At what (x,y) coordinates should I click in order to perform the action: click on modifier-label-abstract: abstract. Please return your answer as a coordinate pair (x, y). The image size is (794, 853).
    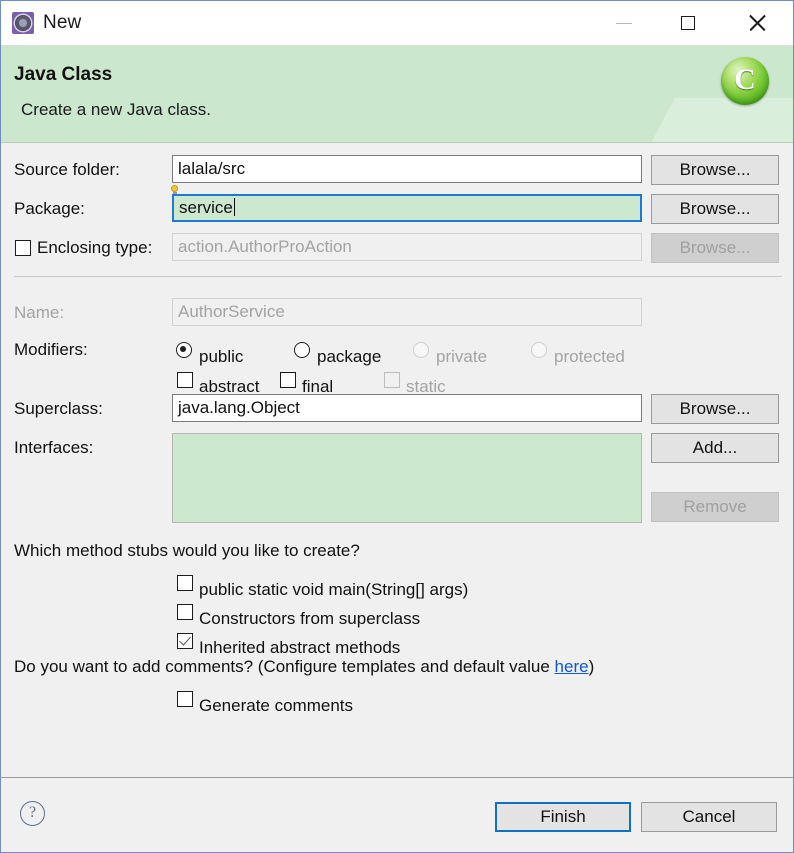
    Looking at the image, I should click on (229, 386).